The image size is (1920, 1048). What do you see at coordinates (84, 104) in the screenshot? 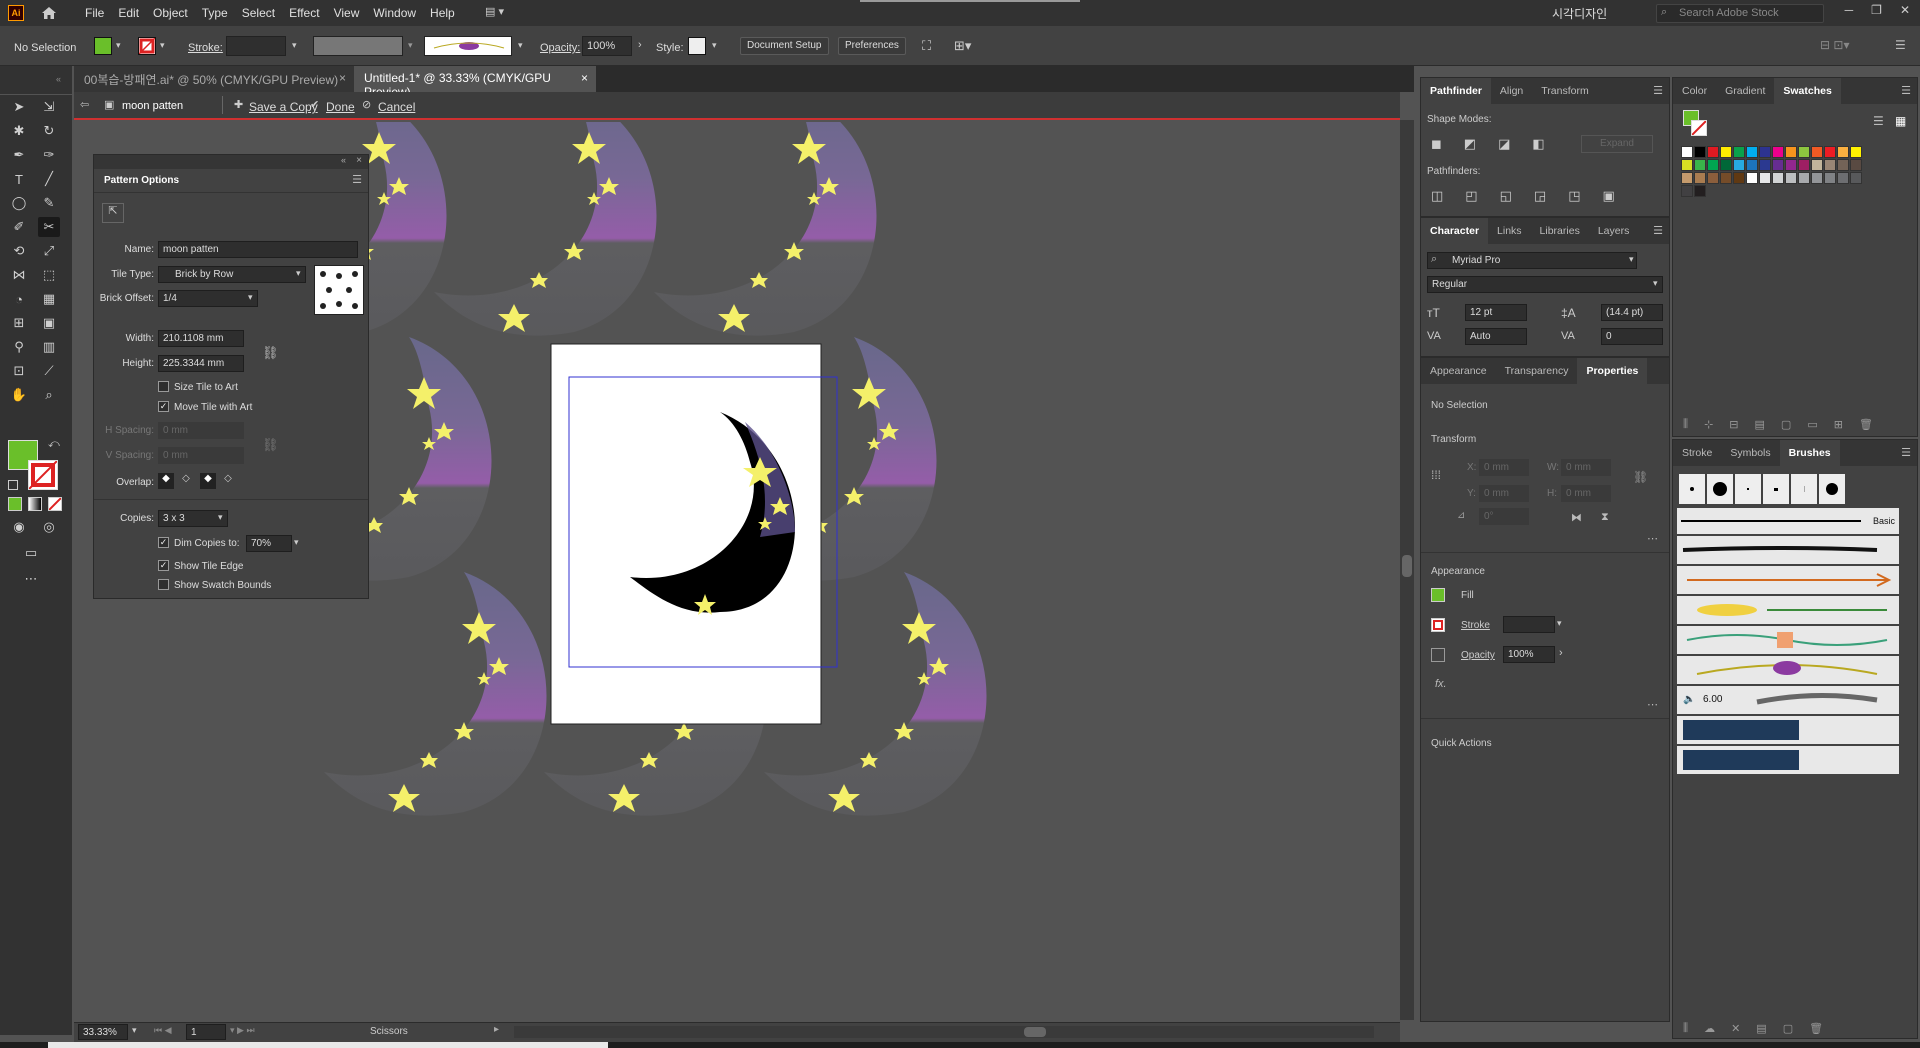
I see `back-arrow-icon: ⇦` at bounding box center [84, 104].